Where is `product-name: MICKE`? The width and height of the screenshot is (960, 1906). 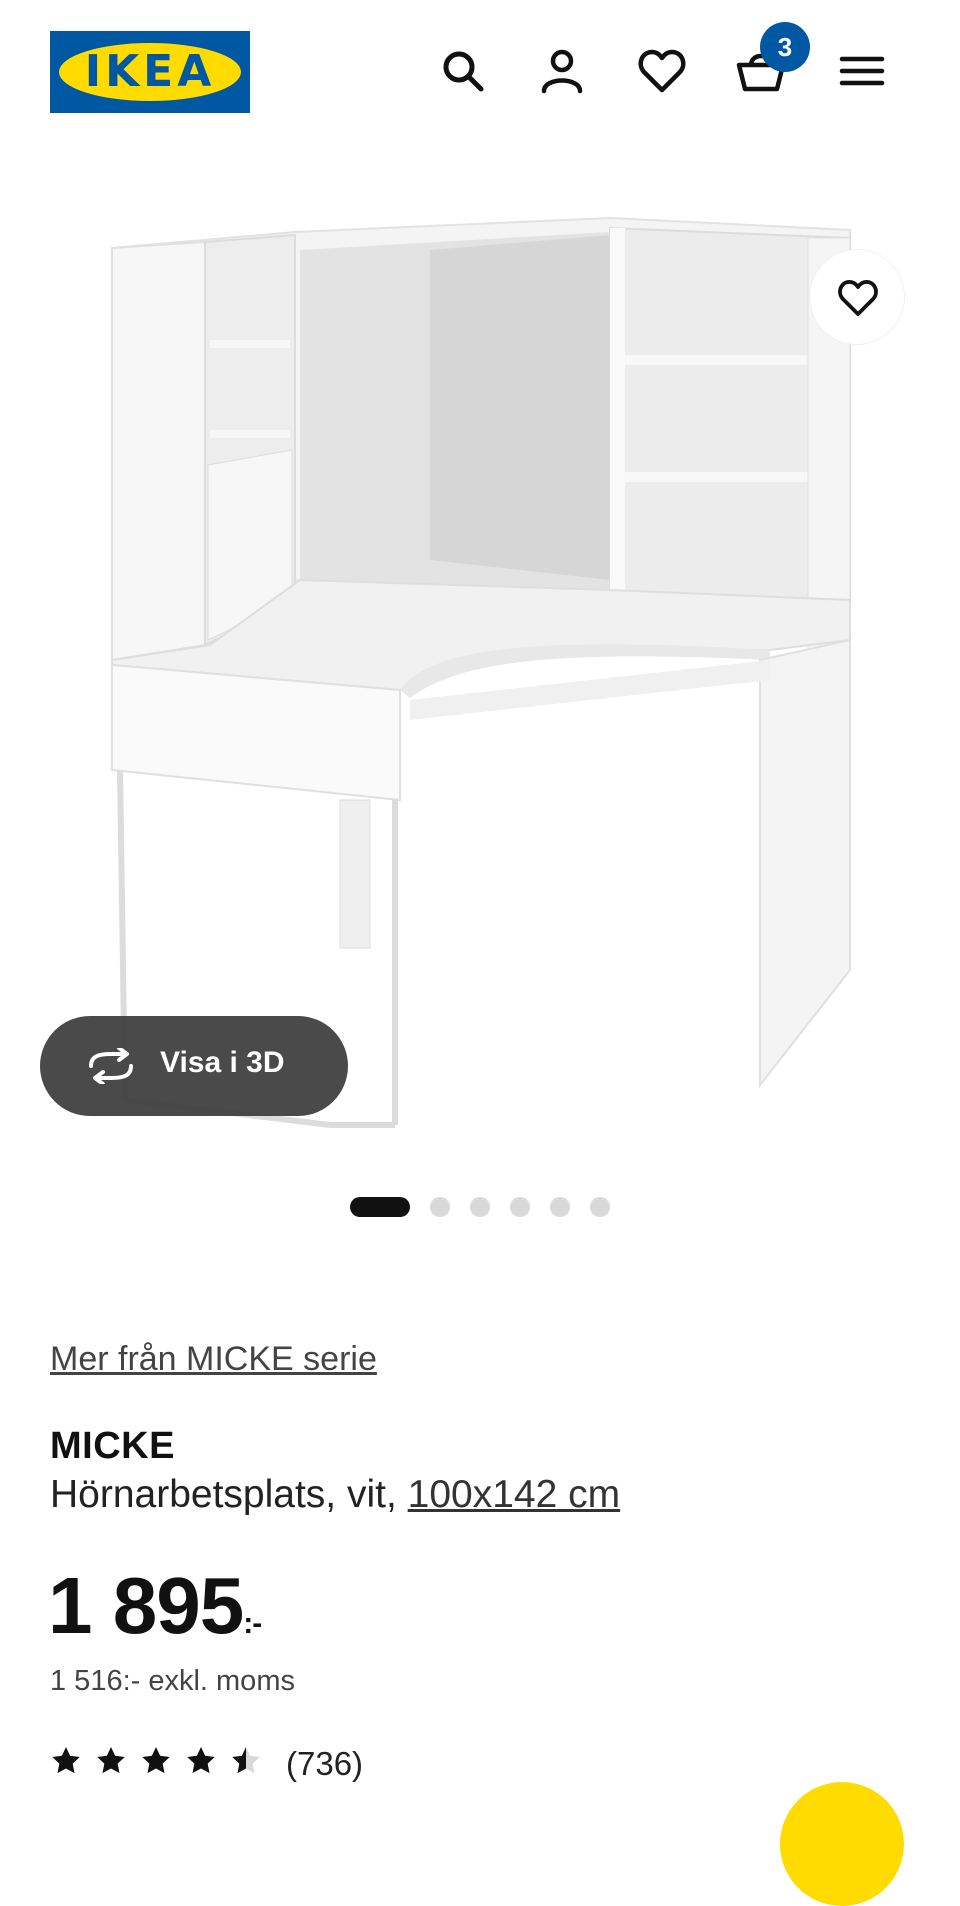 product-name: MICKE is located at coordinates (112, 1446).